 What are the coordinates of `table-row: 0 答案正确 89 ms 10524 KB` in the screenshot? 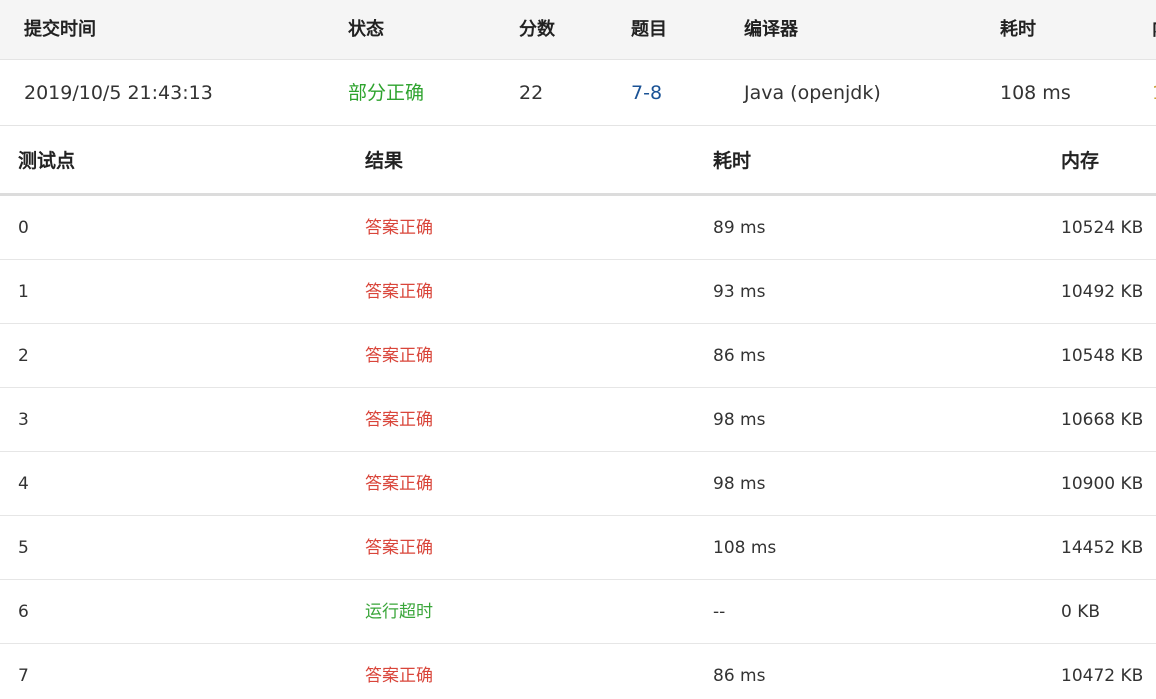 It's located at (578, 228).